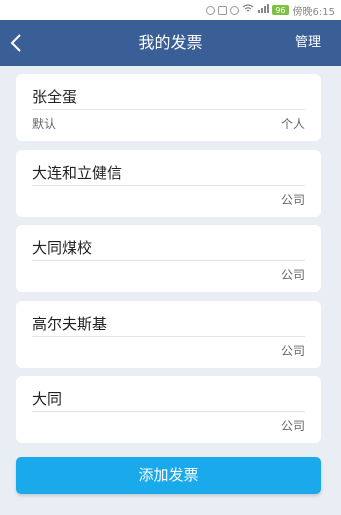 The image size is (341, 515). What do you see at coordinates (211, 10) in the screenshot?
I see `location-icon` at bounding box center [211, 10].